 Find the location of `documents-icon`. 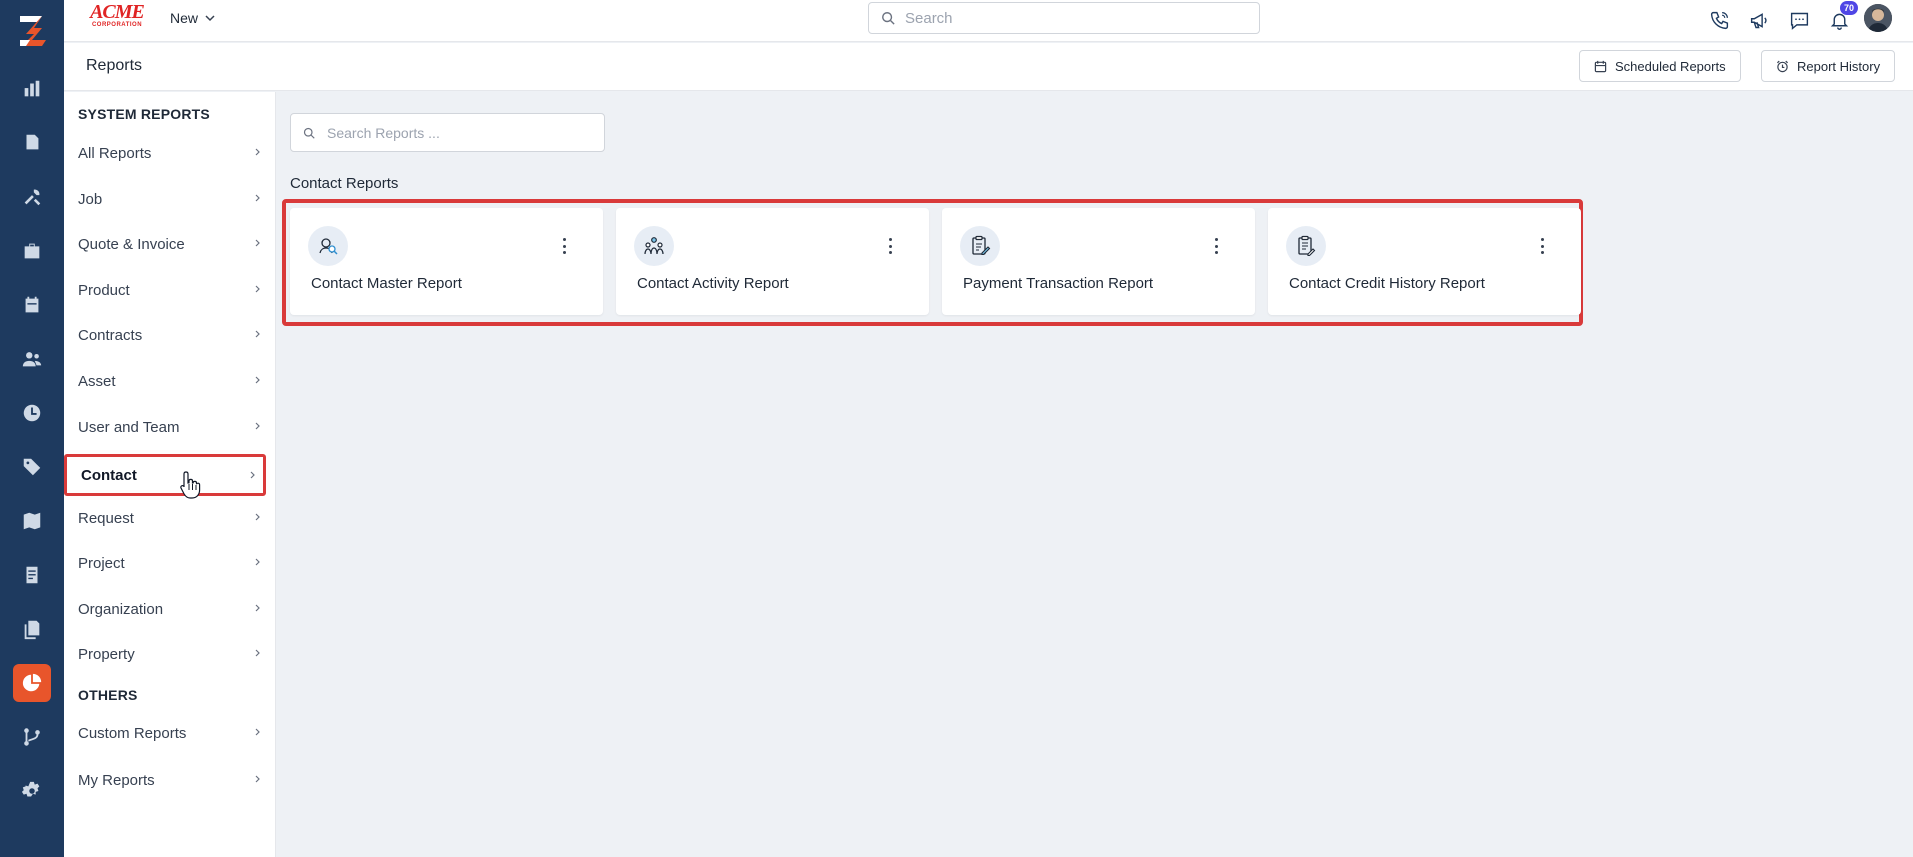

documents-icon is located at coordinates (32, 629).